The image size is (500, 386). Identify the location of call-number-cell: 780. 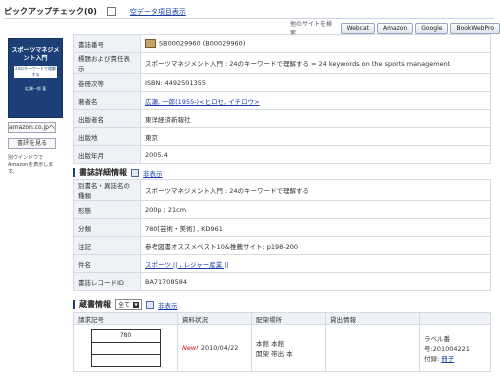
(125, 348).